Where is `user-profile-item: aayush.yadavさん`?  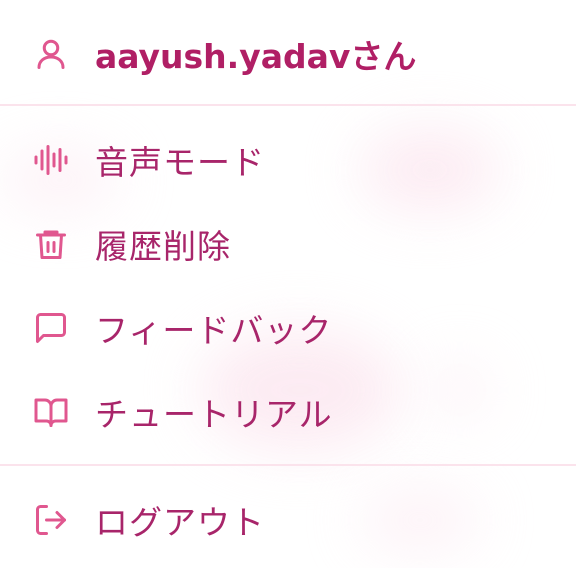
user-profile-item: aayush.yadavさん is located at coordinates (288, 54).